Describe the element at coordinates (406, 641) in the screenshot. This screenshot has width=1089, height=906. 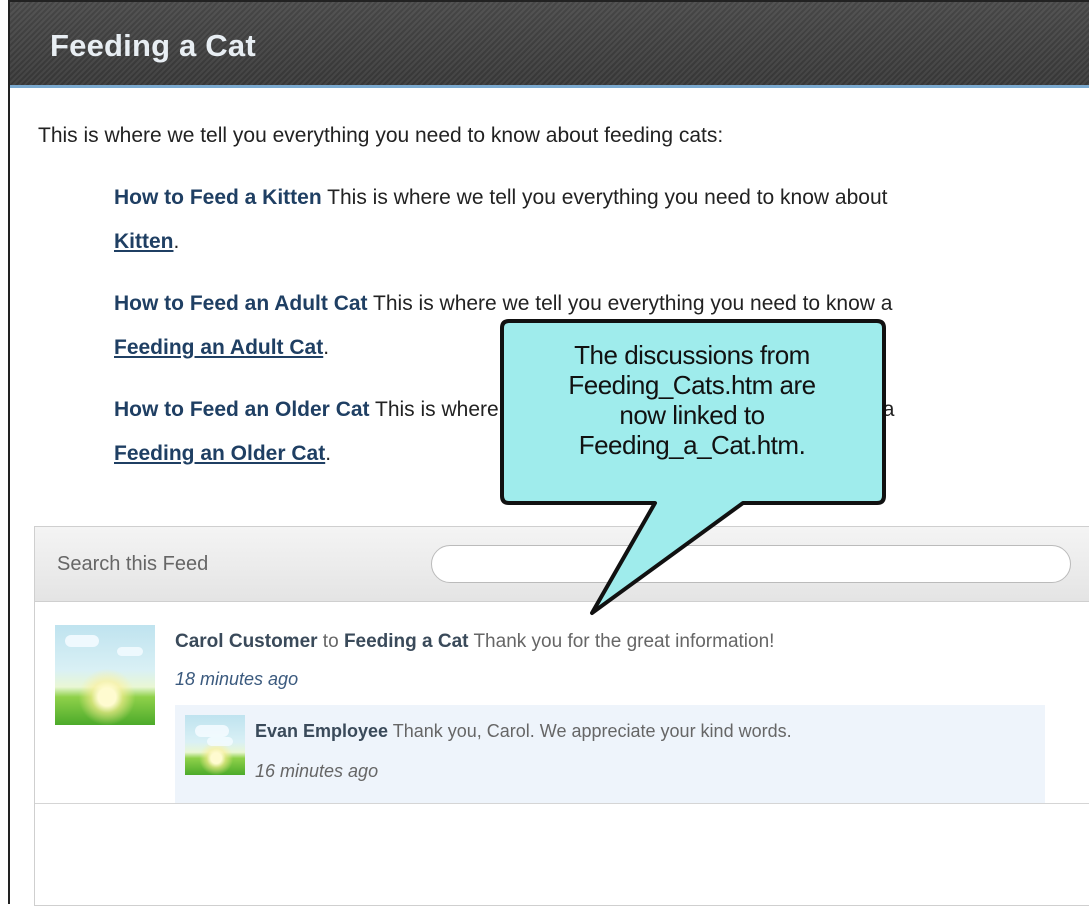
I see `post-target: Feeding a Cat` at that location.